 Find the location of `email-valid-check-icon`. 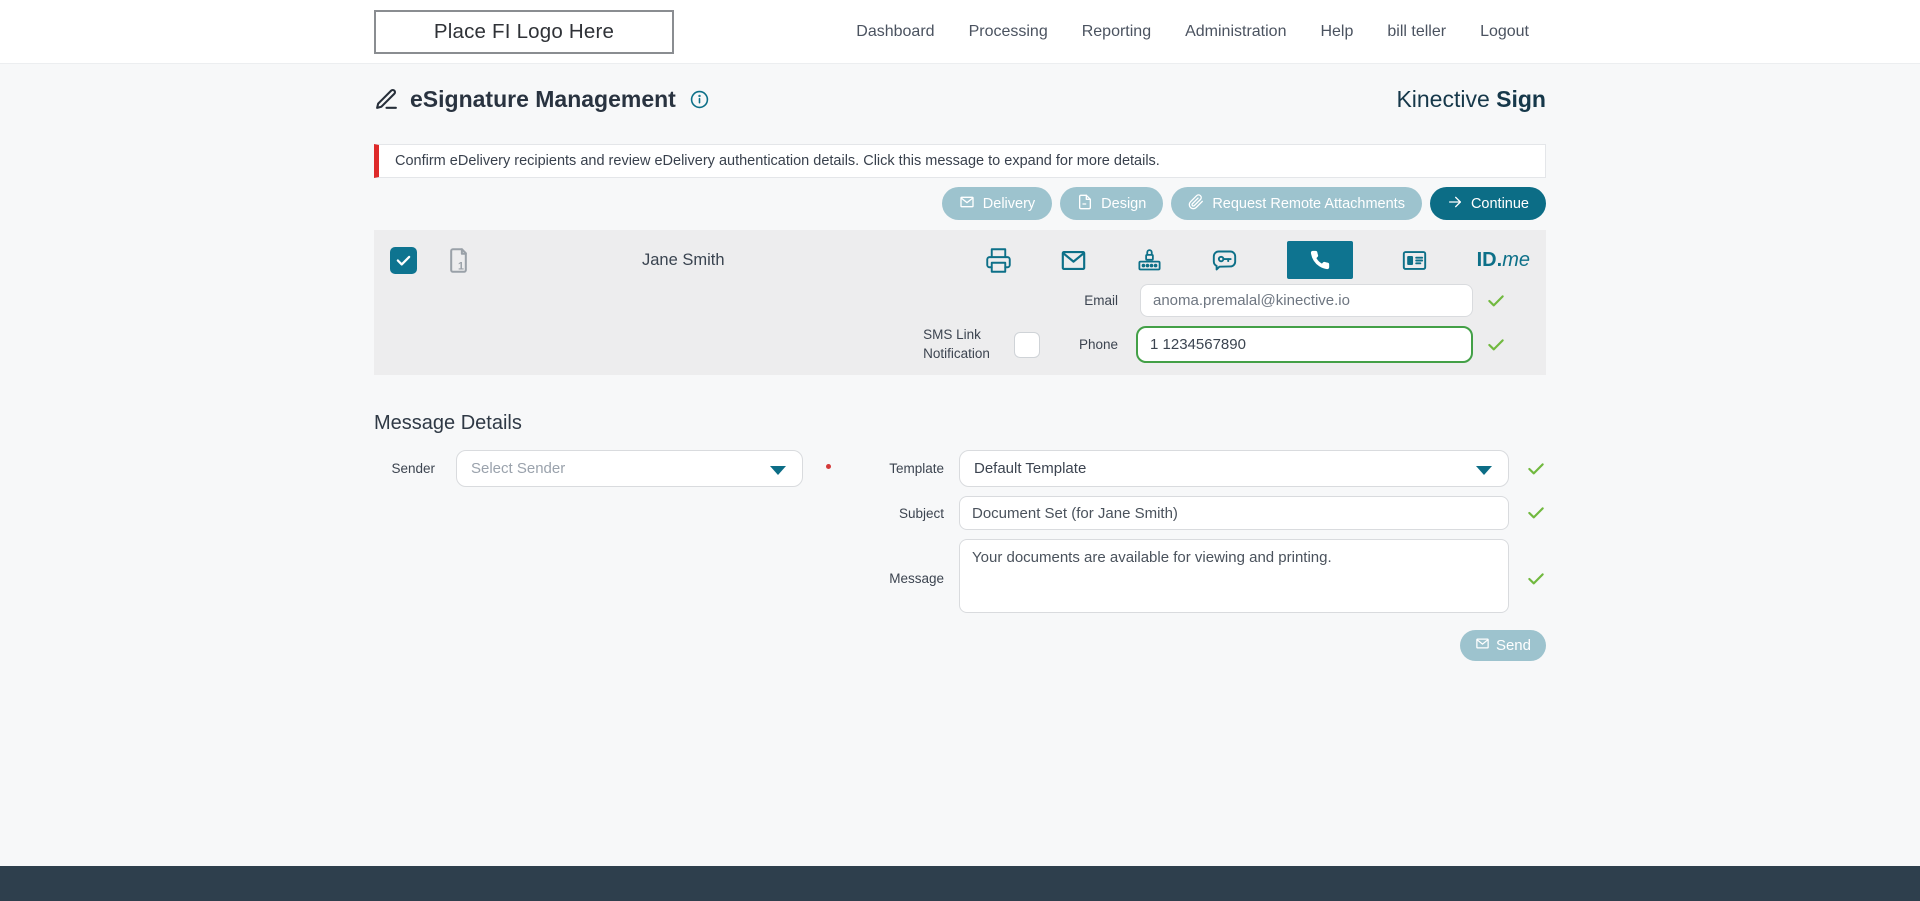

email-valid-check-icon is located at coordinates (1496, 301).